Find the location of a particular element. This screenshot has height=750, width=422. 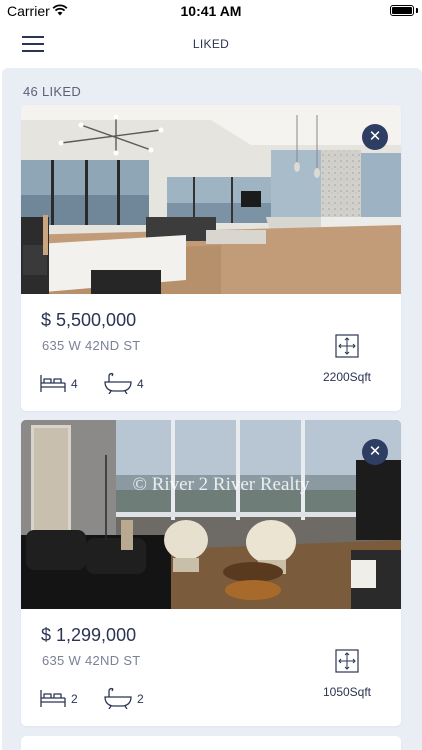

status-time: 10:41 AM is located at coordinates (211, 11).